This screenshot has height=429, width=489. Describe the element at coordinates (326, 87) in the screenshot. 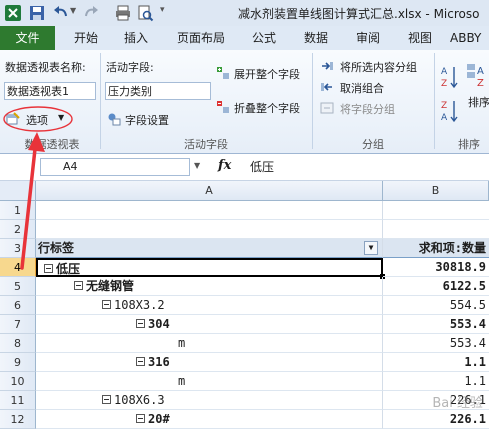

I see `ungroup-icon` at that location.